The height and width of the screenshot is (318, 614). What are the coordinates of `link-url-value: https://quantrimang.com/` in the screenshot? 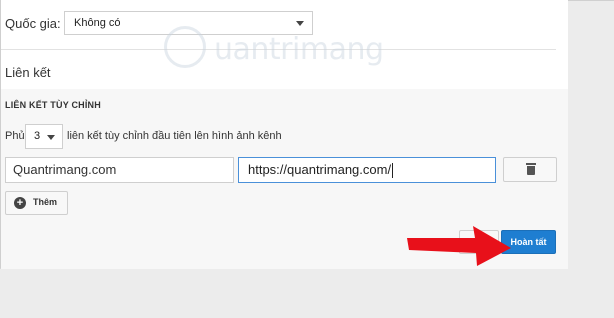 It's located at (320, 169).